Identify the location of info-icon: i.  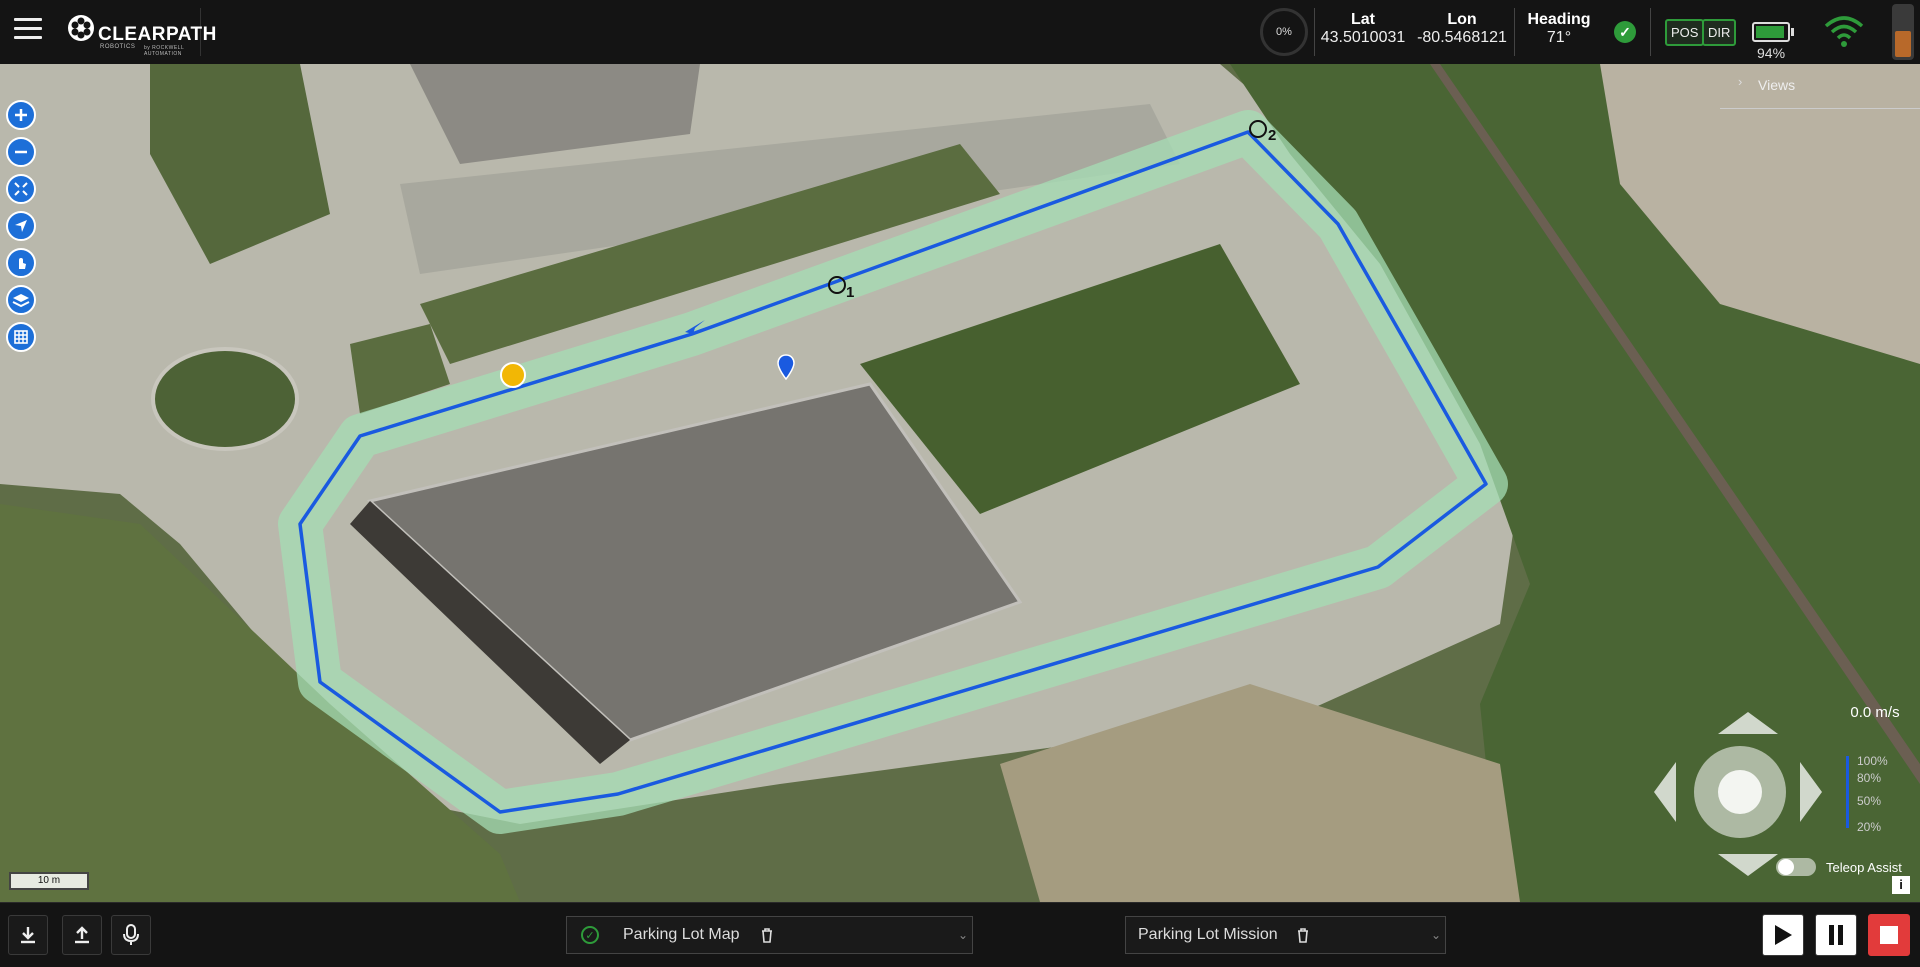
(1901, 885).